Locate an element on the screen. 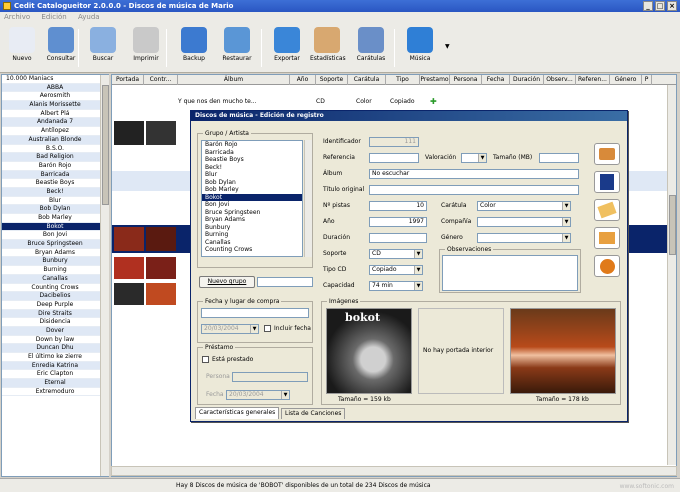  column-header: Prestamo is located at coordinates (435, 80).